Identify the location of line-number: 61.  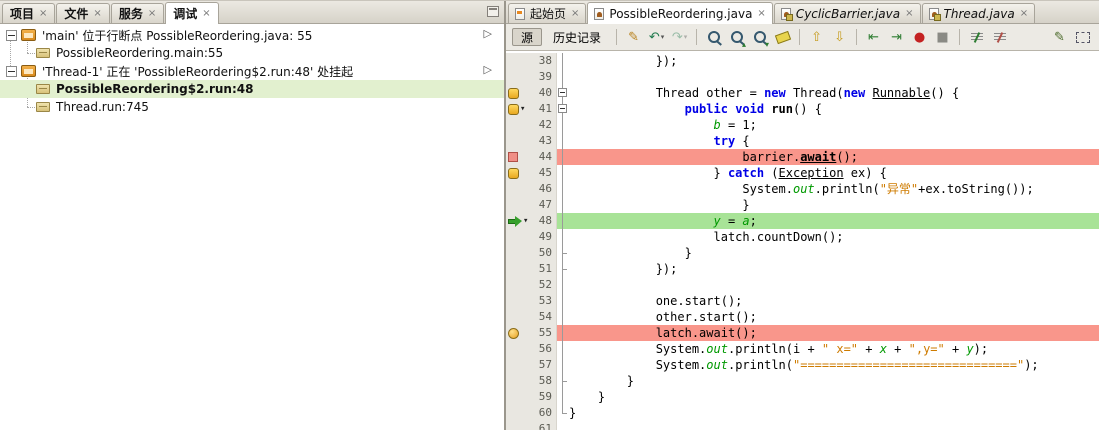
(543, 425).